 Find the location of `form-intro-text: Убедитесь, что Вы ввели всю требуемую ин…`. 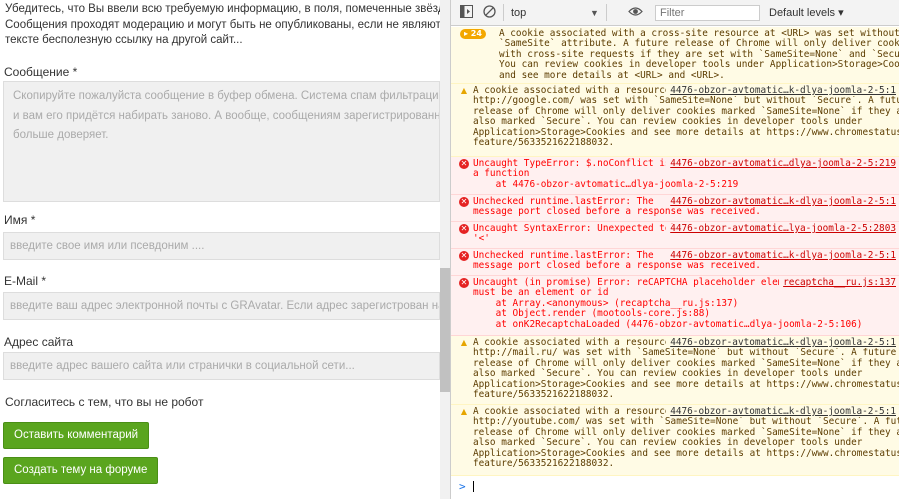

form-intro-text: Убедитесь, что Вы ввели всю требуемую ин… is located at coordinates (227, 25).